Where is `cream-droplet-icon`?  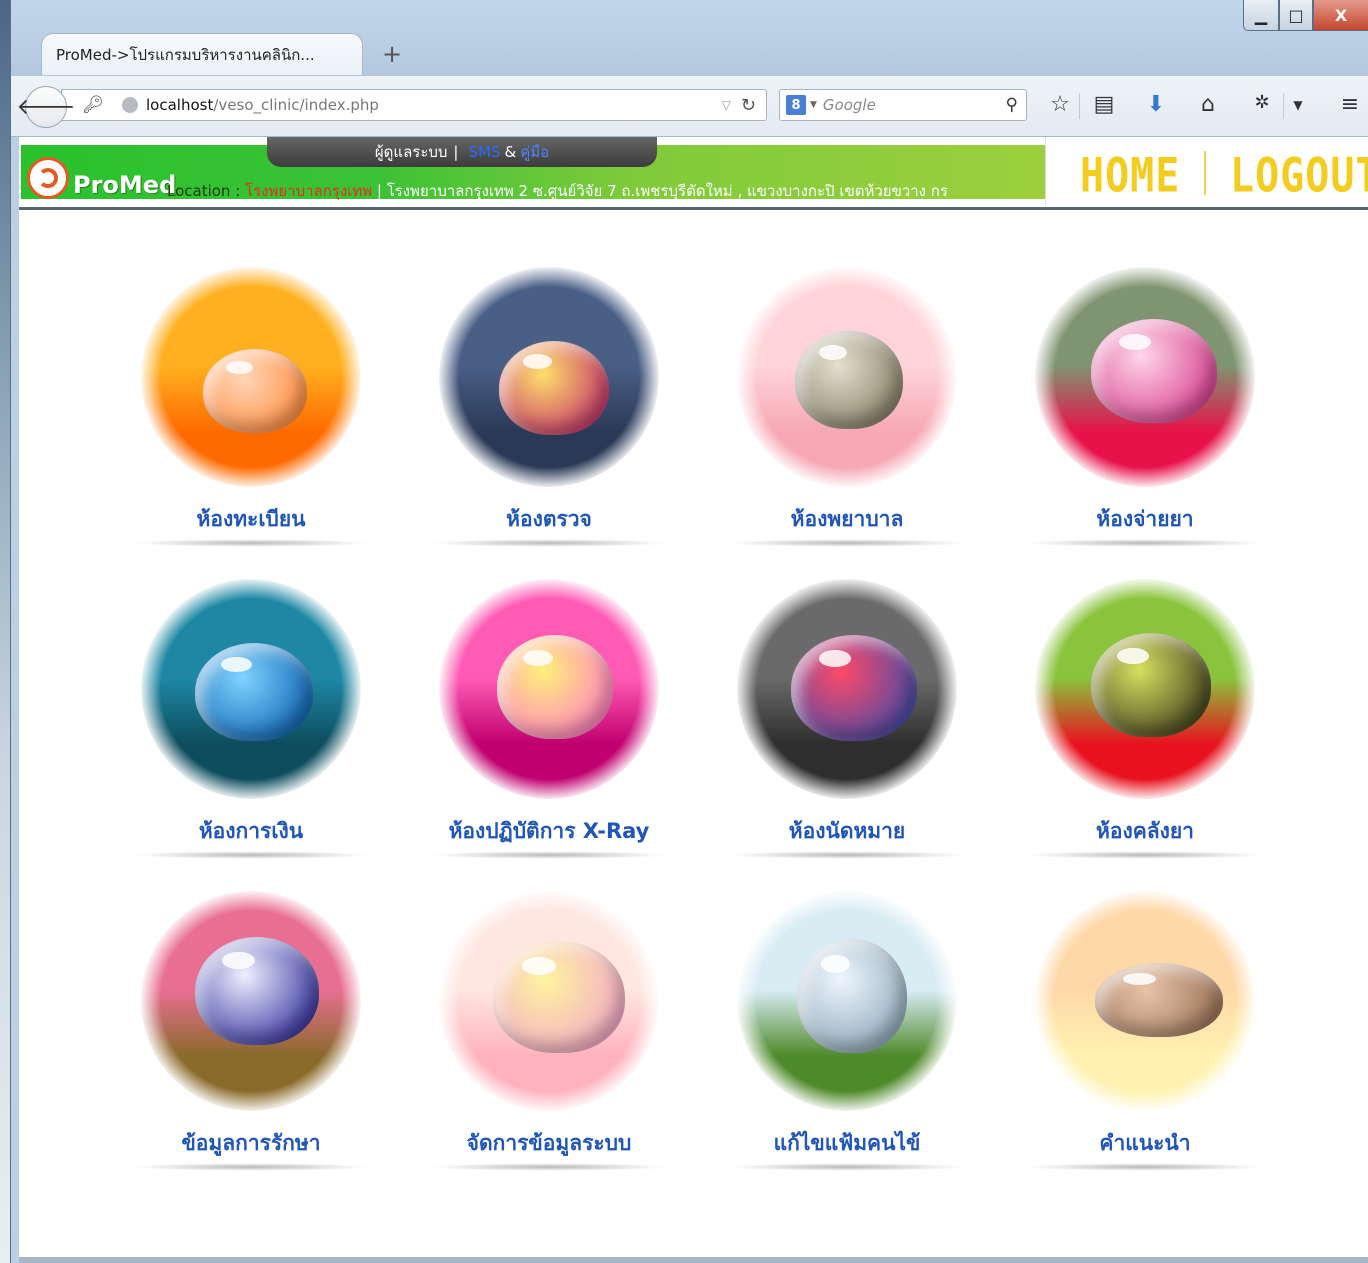 cream-droplet-icon is located at coordinates (1145, 1001).